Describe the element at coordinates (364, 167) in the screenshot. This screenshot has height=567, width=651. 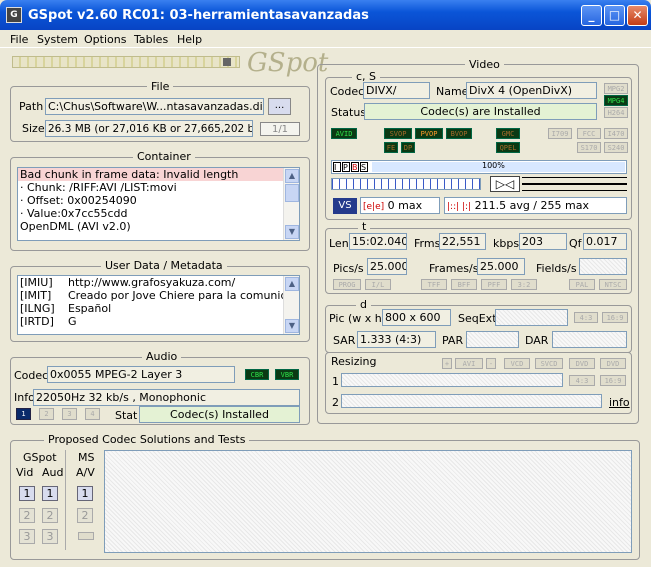
I see `s-frame-tag: S` at that location.